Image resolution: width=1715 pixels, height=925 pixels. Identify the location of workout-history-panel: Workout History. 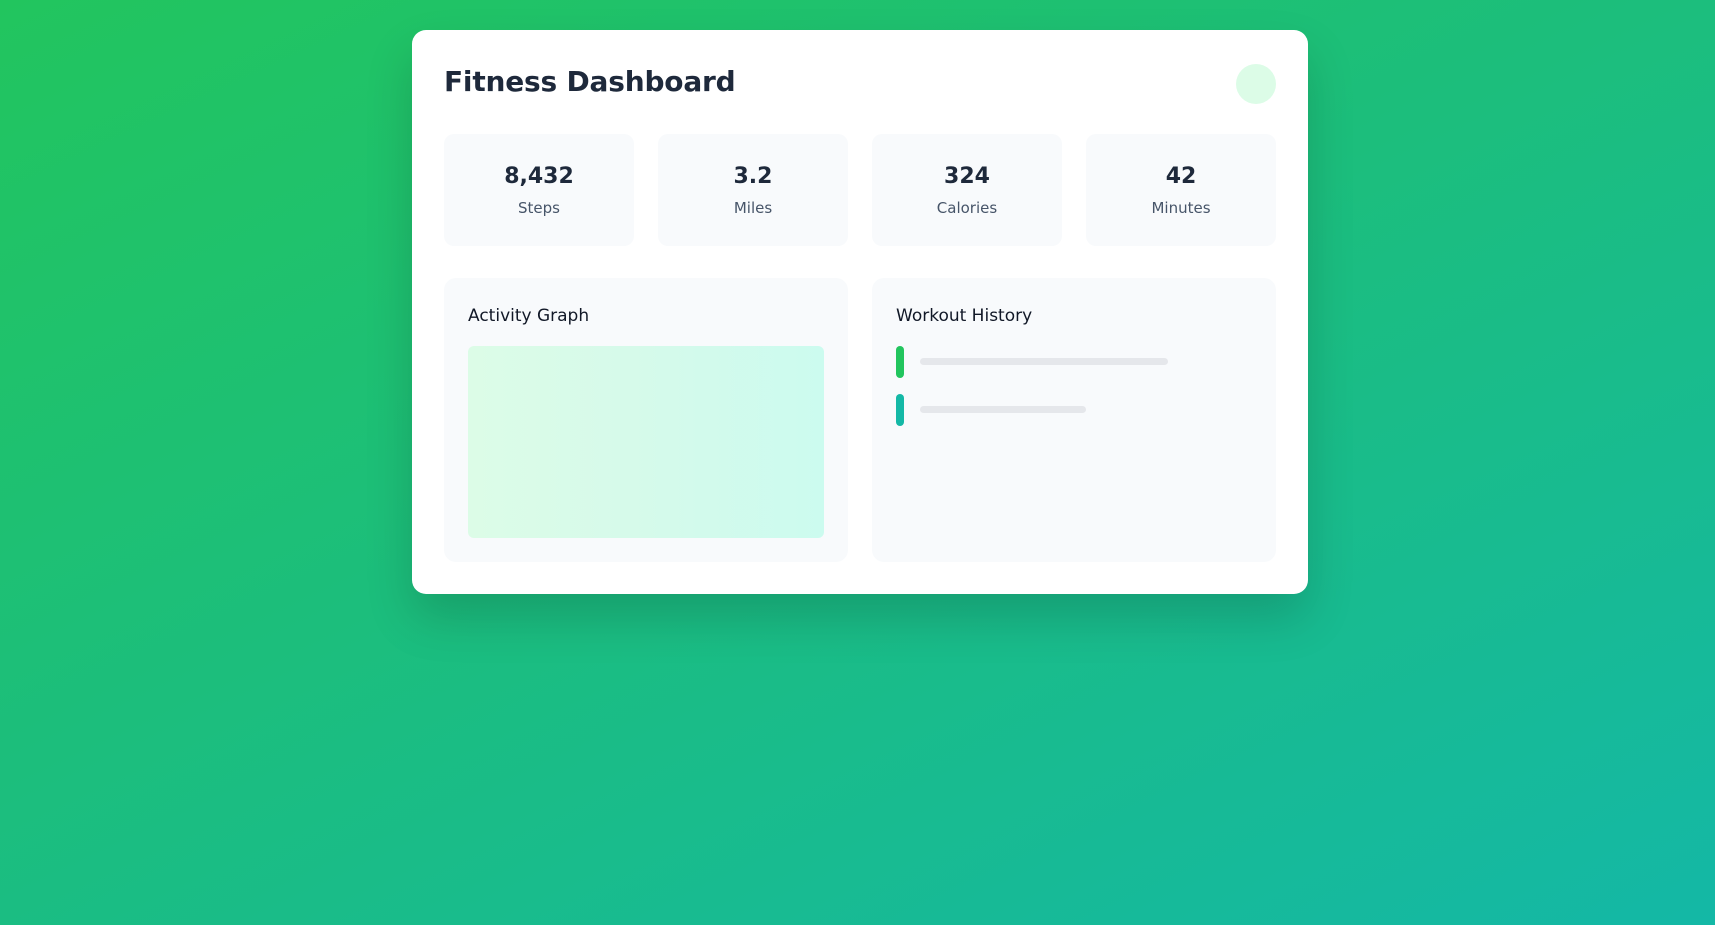
(1074, 420).